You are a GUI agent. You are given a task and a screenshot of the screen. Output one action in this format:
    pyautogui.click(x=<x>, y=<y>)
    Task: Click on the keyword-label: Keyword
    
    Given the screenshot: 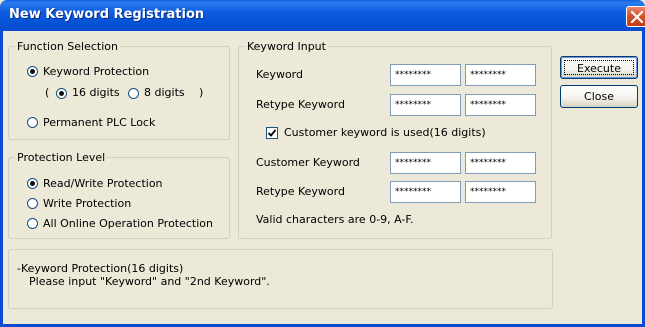 What is the action you would take?
    pyautogui.click(x=279, y=74)
    